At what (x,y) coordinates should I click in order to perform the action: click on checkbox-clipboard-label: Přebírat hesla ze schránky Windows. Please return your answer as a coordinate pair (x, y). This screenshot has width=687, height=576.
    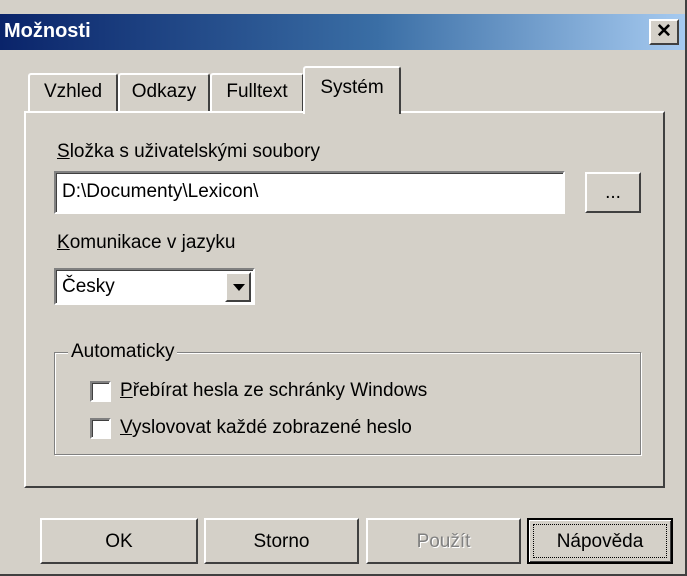
    Looking at the image, I should click on (273, 391).